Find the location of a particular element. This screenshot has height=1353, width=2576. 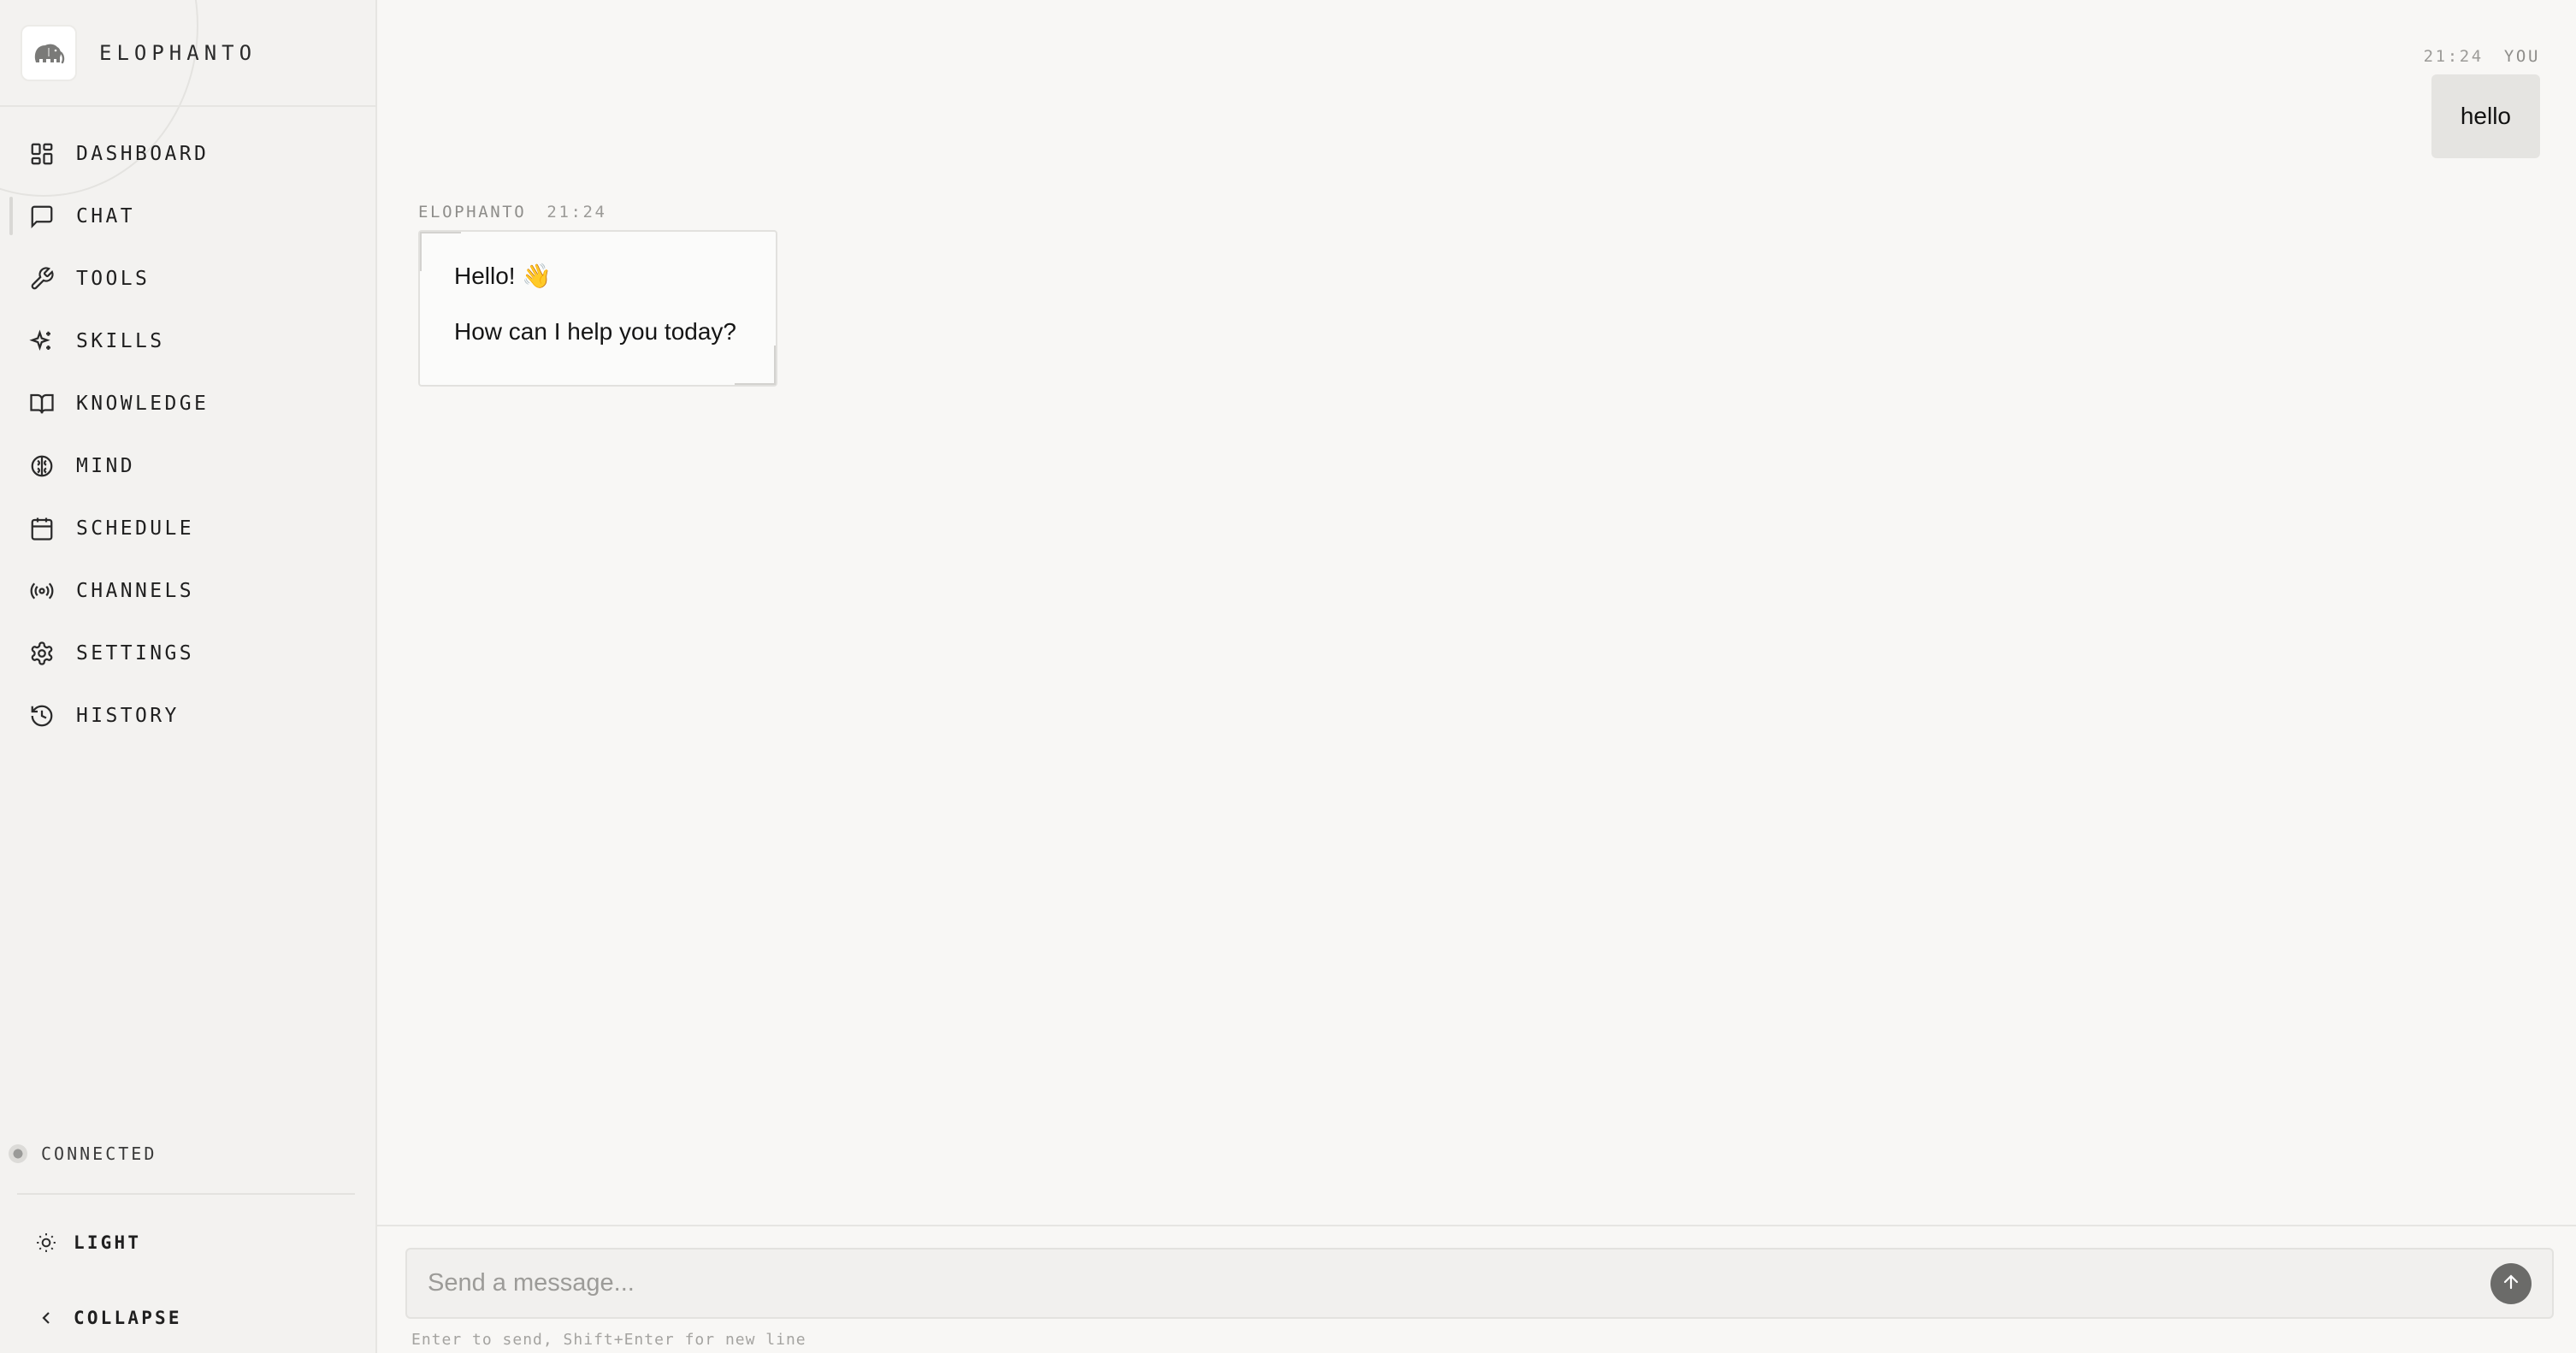

chat-bubble-icon is located at coordinates (41, 216).